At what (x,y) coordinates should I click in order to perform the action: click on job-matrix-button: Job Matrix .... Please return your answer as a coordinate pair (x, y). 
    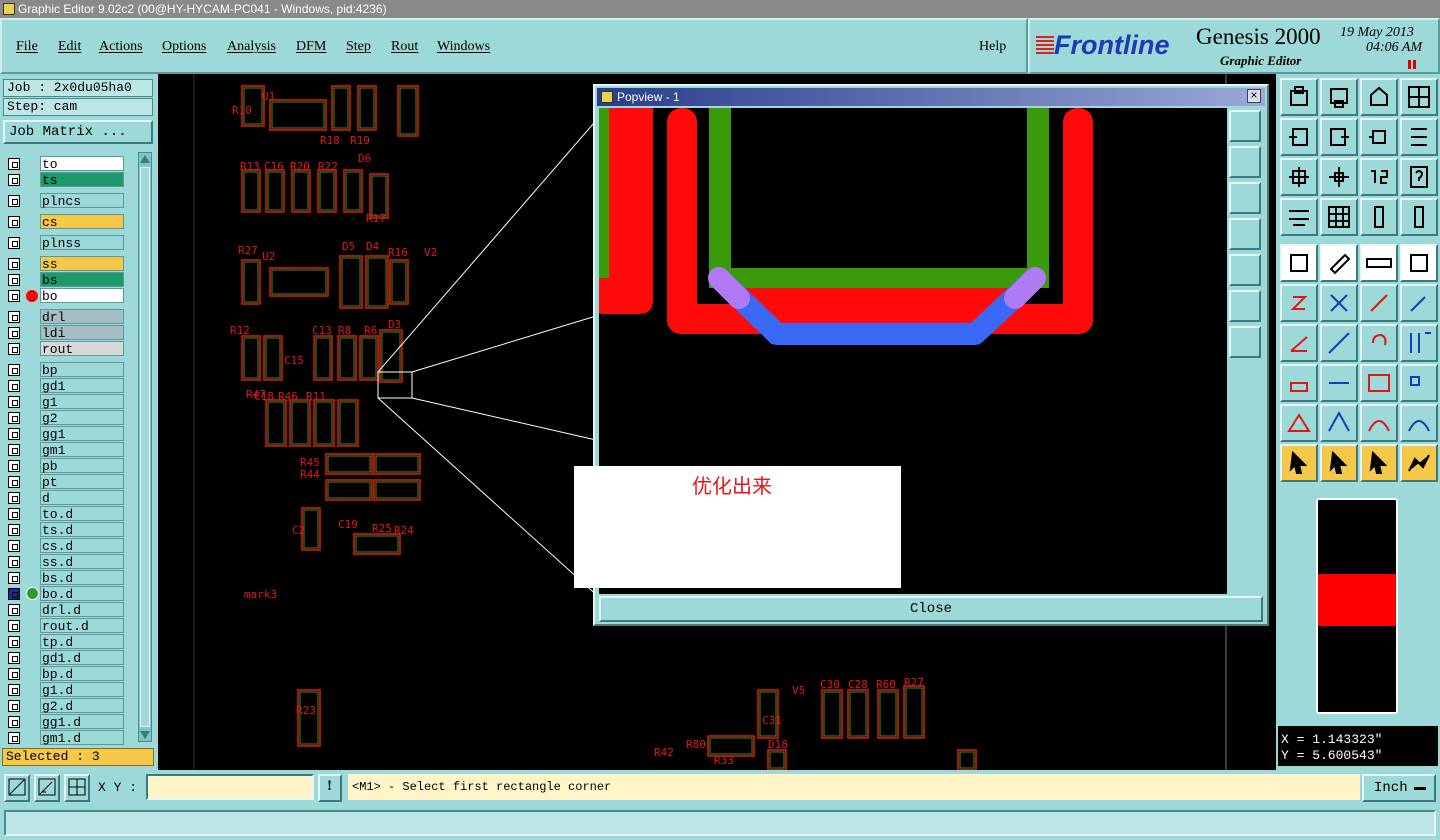
    Looking at the image, I should click on (78, 132).